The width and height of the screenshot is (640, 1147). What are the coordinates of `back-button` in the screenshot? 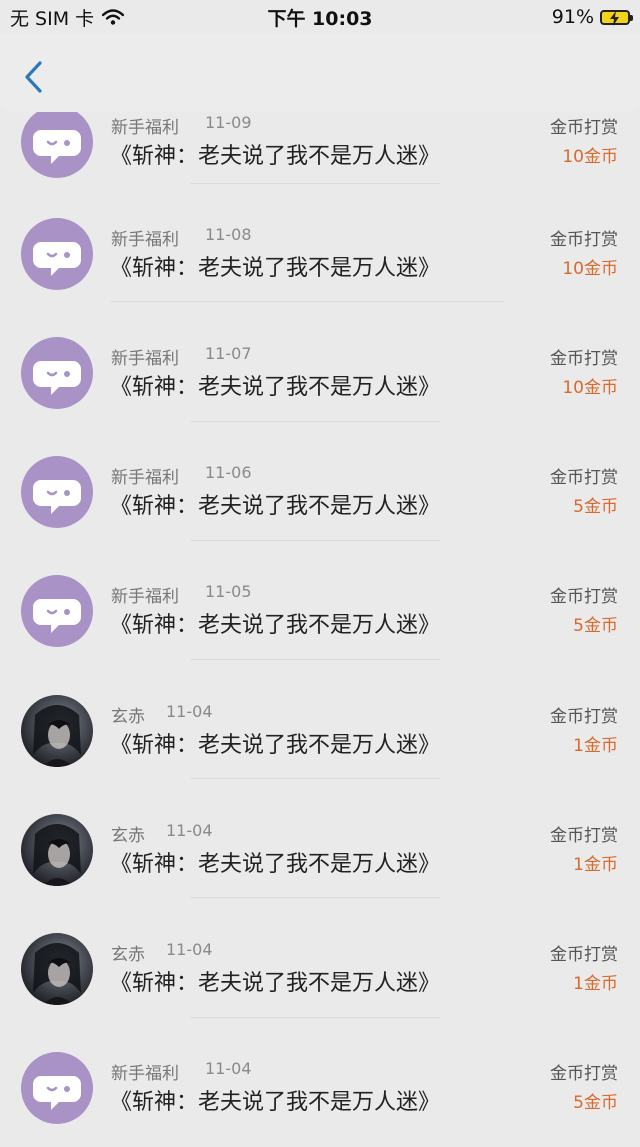 It's located at (35, 77).